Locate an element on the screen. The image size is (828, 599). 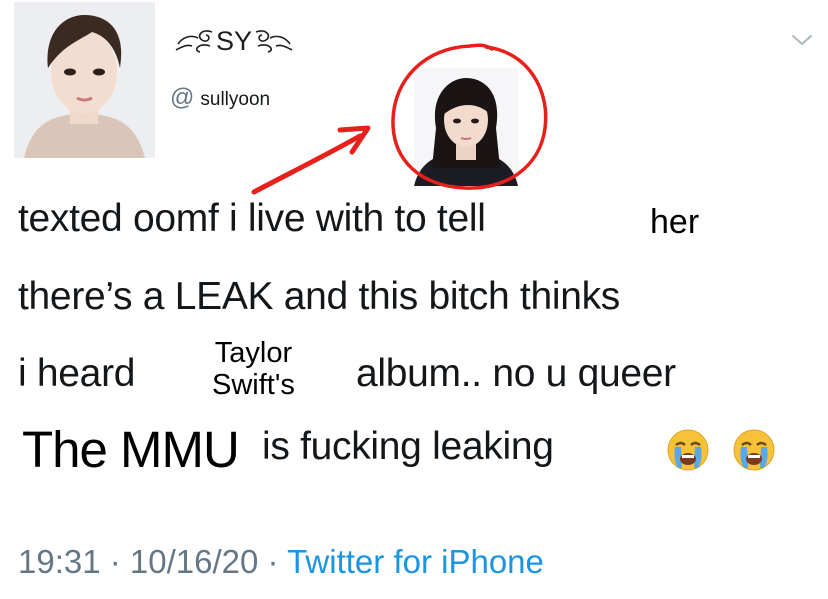
at-symbol: @ is located at coordinates (182, 97).